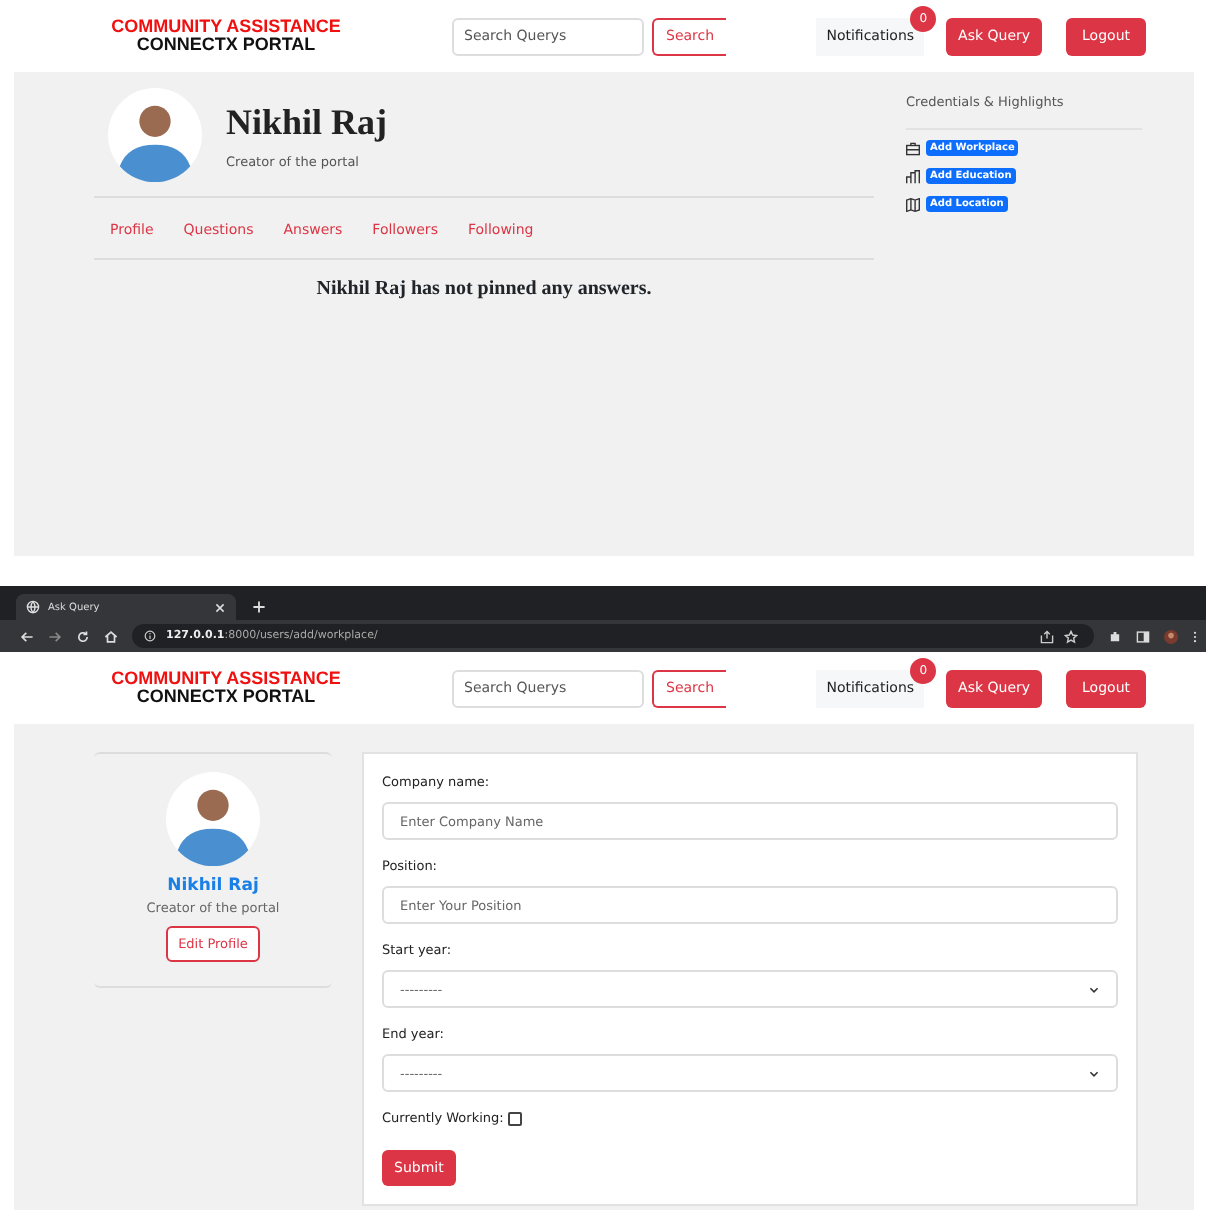 The image size is (1206, 1210). What do you see at coordinates (913, 204) in the screenshot?
I see `map-icon` at bounding box center [913, 204].